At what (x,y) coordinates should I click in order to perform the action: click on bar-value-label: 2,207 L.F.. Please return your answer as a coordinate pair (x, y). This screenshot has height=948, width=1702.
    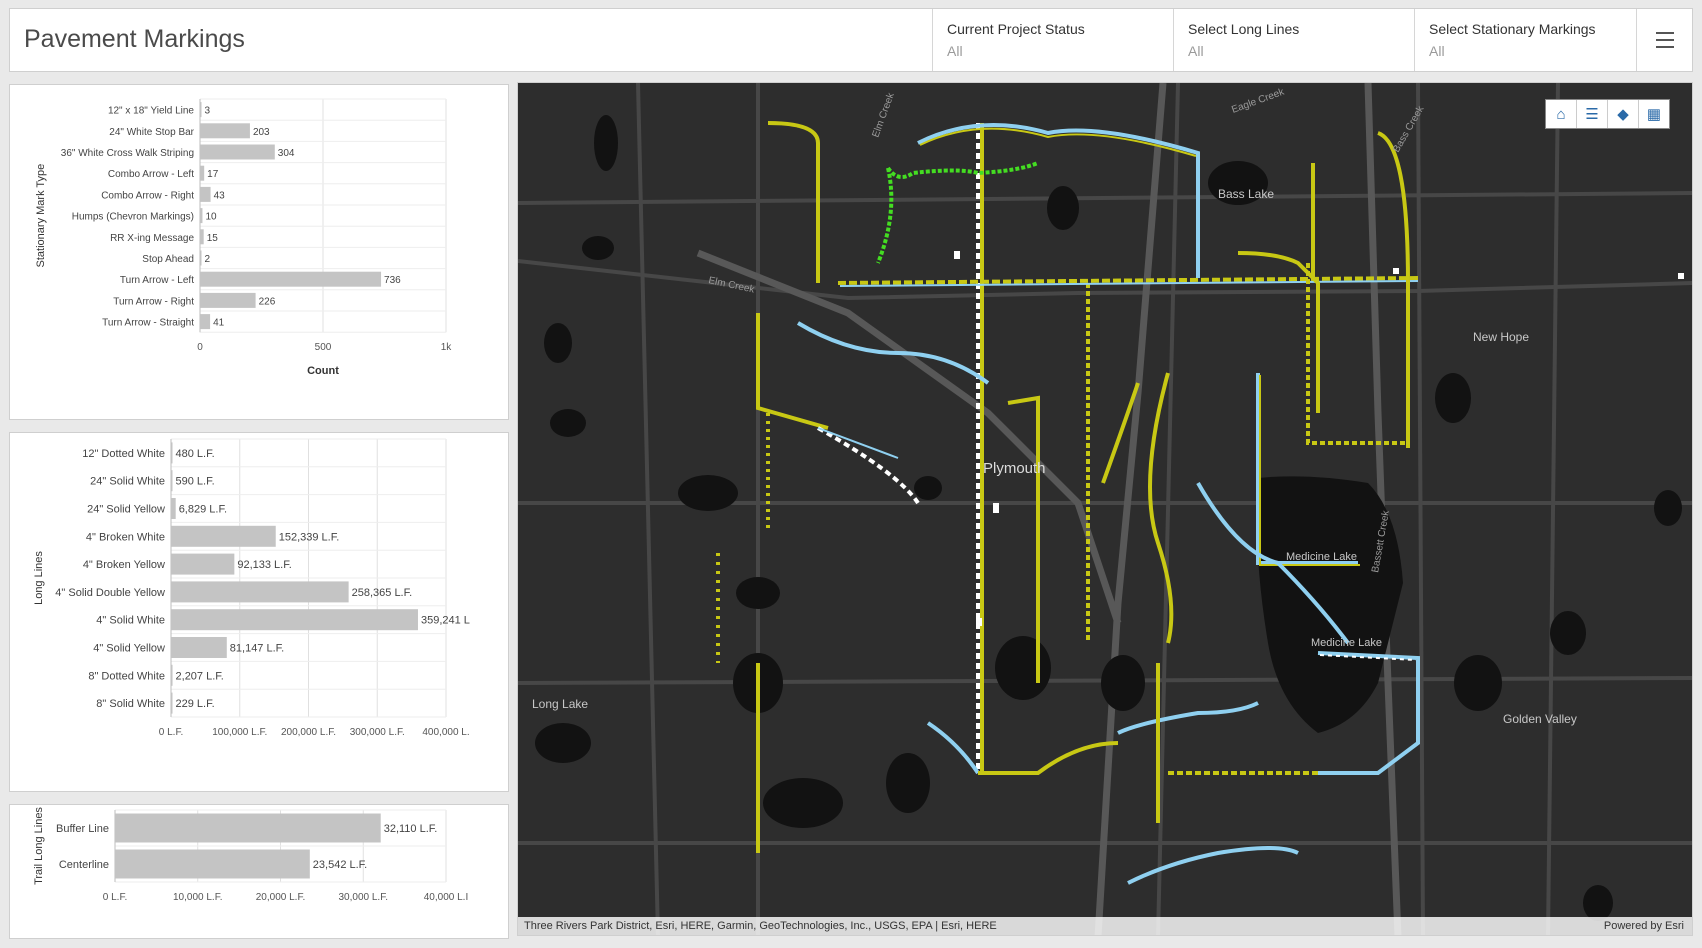
    Looking at the image, I should click on (200, 676).